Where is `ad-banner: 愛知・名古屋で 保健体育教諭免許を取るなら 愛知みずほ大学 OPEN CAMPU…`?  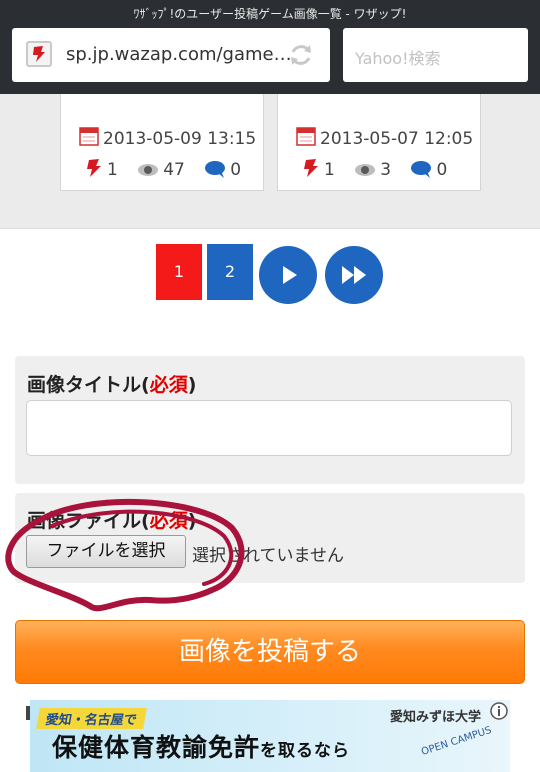
ad-banner: 愛知・名古屋で 保健体育教諭免許を取るなら 愛知みずほ大学 OPEN CAMPU… is located at coordinates (270, 736).